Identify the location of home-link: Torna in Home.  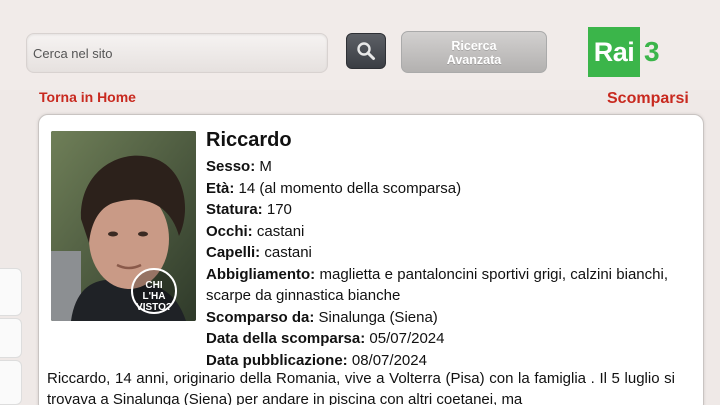
(87, 97).